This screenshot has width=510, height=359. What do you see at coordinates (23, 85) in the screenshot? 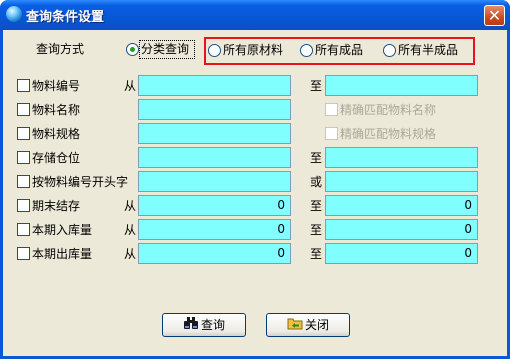
I see `material-code-checkbox` at bounding box center [23, 85].